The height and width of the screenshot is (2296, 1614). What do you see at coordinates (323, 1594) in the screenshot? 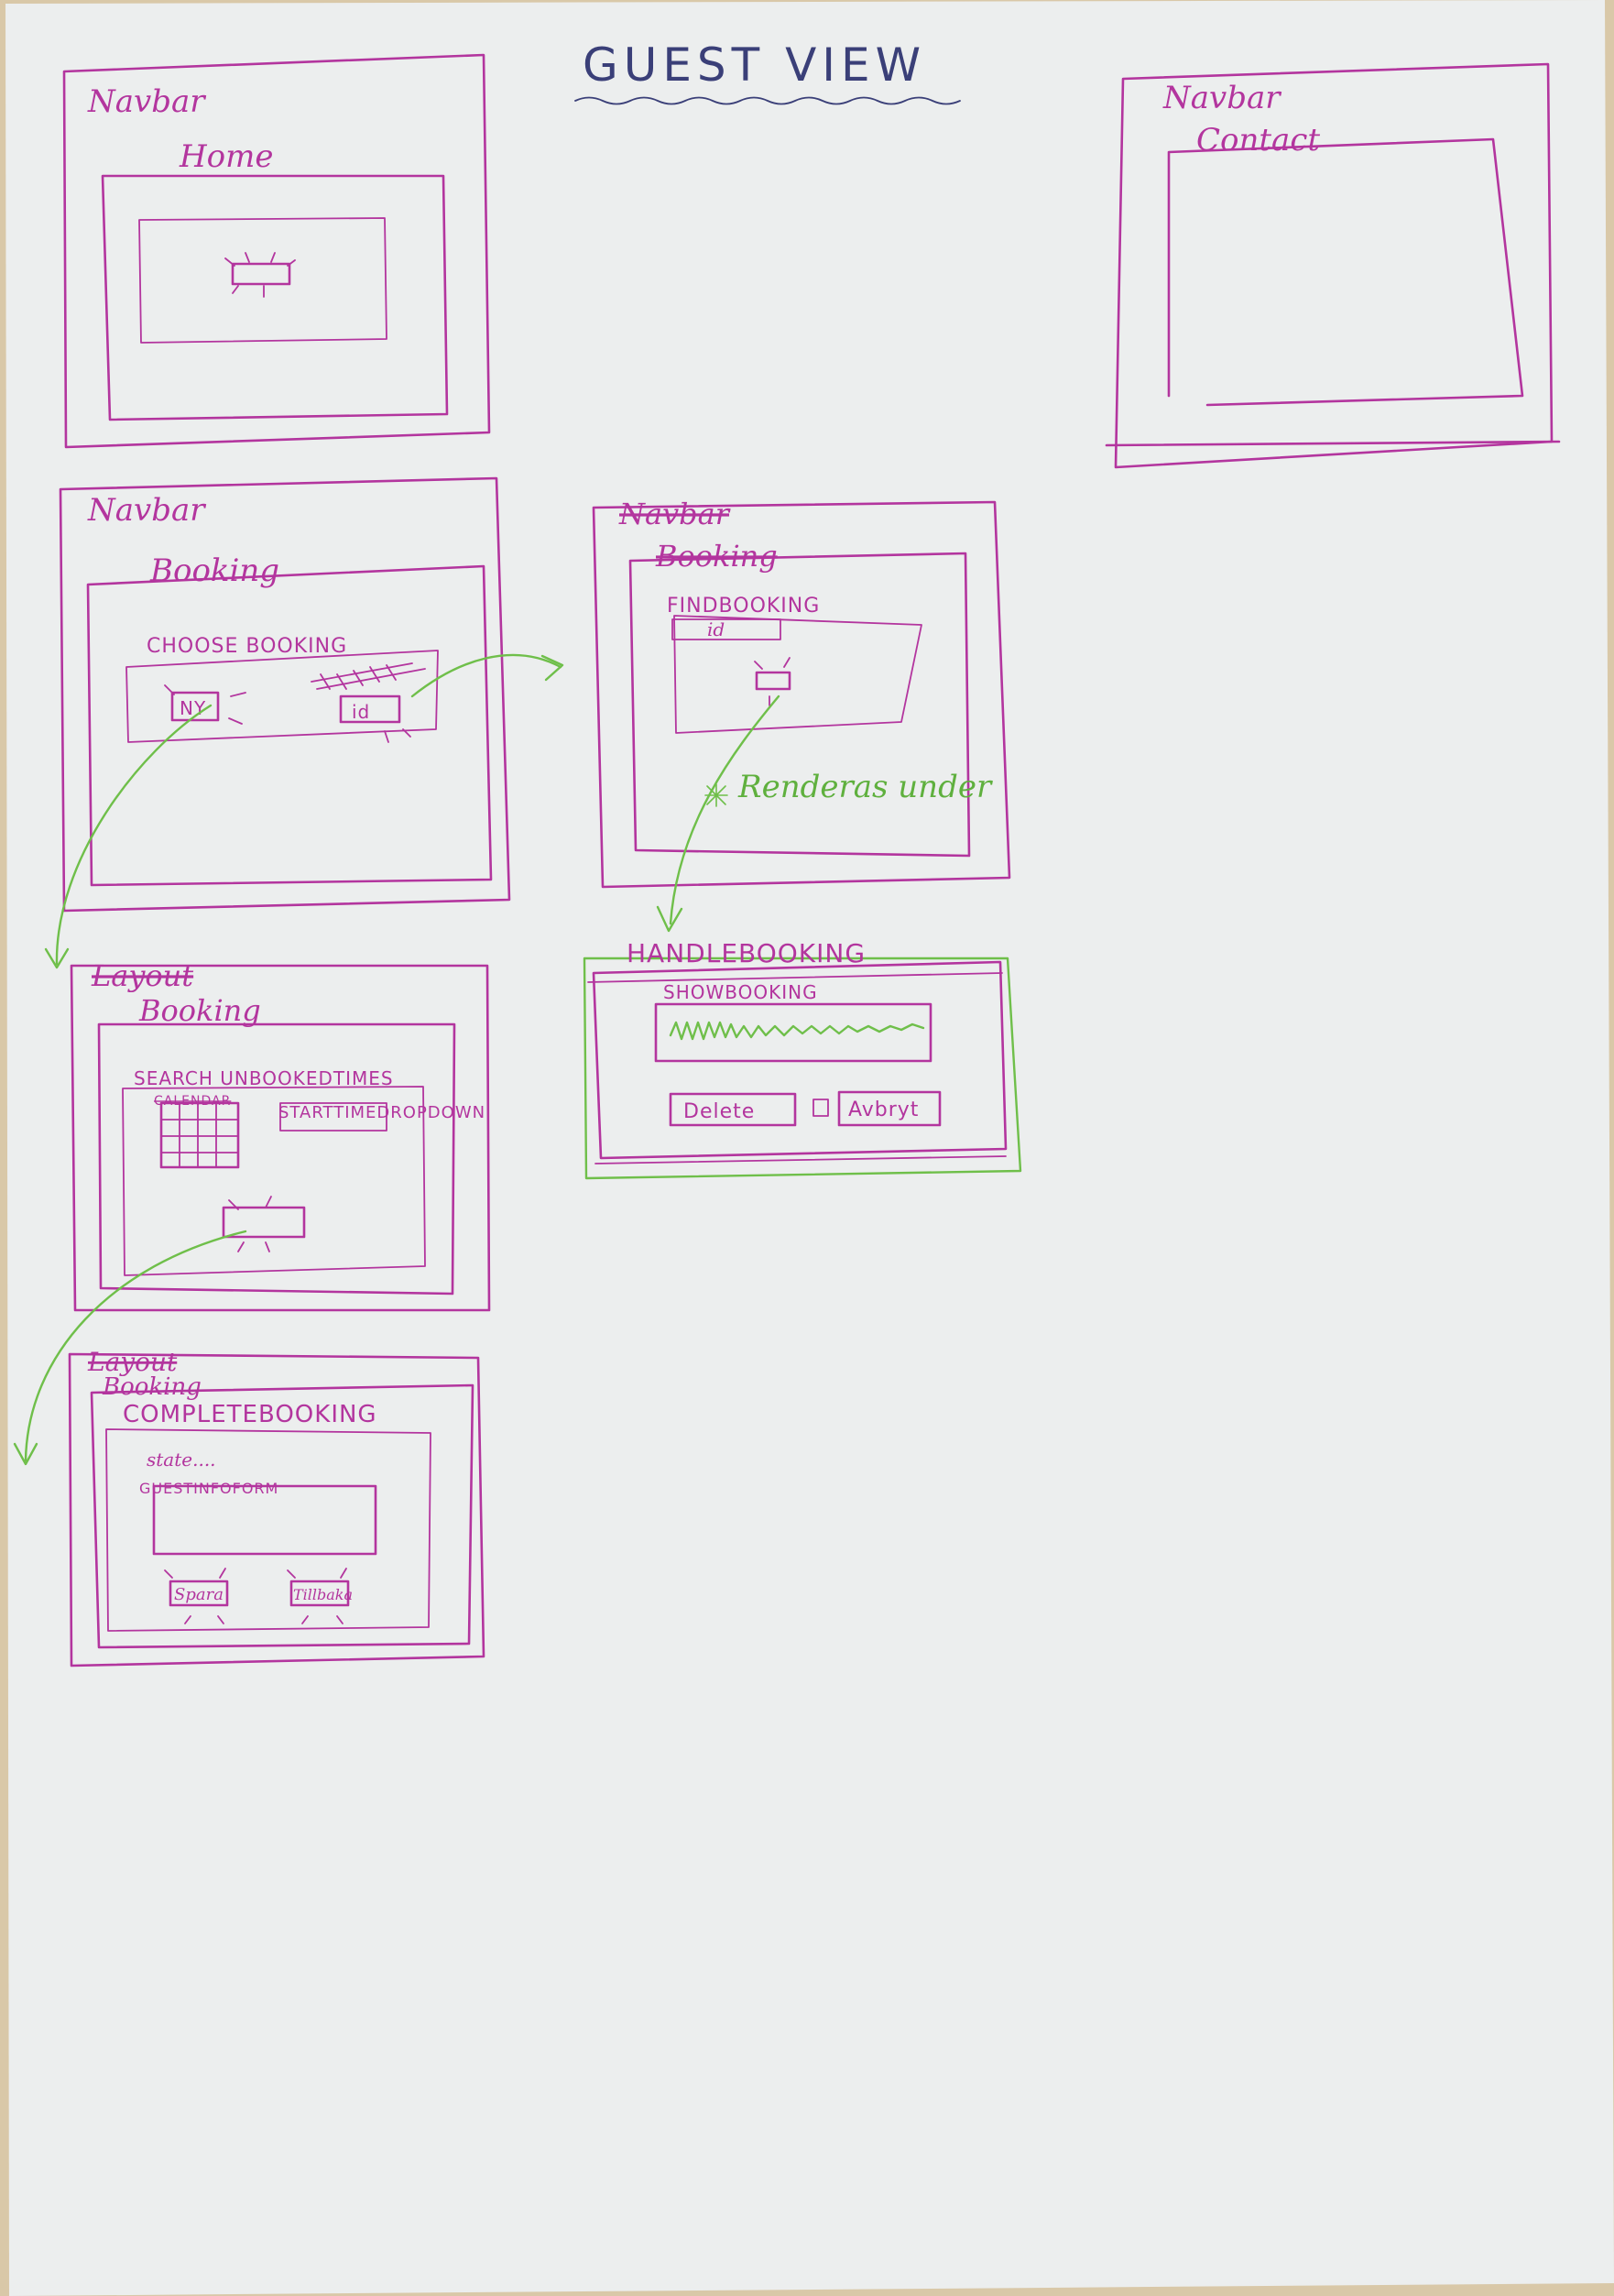
I see `svg-text: Tillbaka` at bounding box center [323, 1594].